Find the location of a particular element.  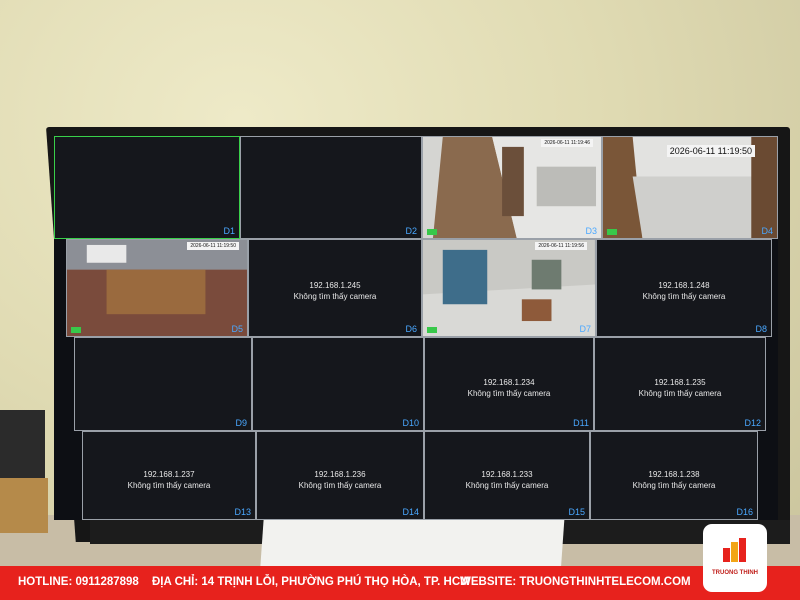

brand-logo: TRUONG THINH is located at coordinates (735, 558).